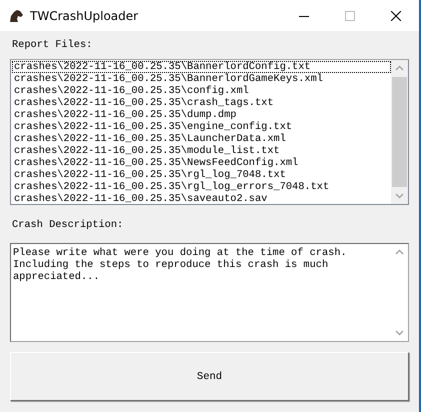  Describe the element at coordinates (201, 91) in the screenshot. I see `file-list-item: crashes\2022-11-16_00.25.35\config.xml` at that location.